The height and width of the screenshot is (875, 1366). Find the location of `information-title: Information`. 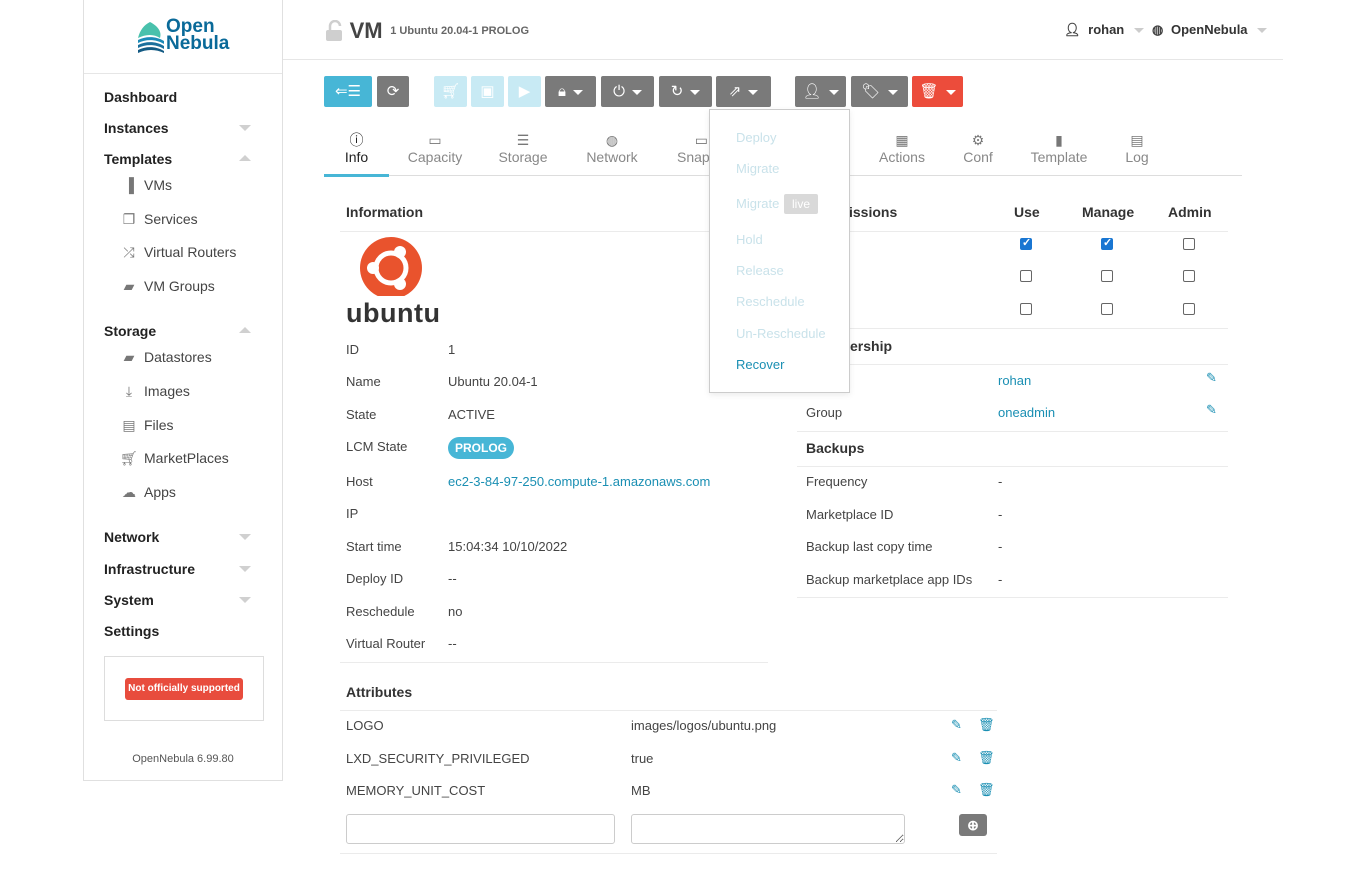

information-title: Information is located at coordinates (384, 212).